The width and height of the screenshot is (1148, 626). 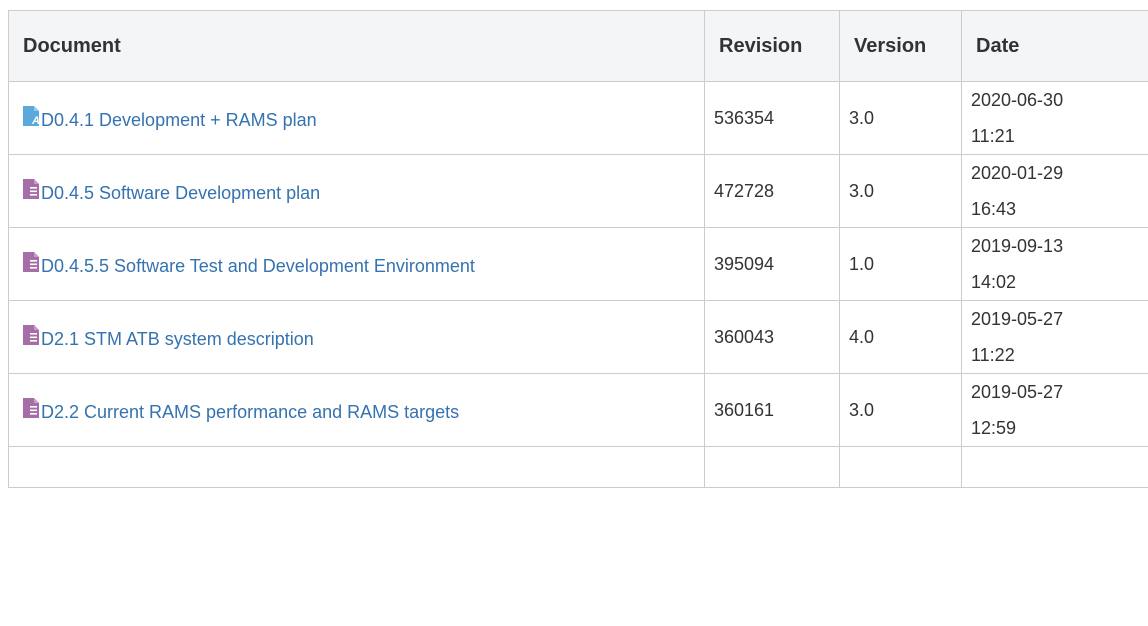 What do you see at coordinates (1054, 410) in the screenshot?
I see `date-cell: 2019-05-27 12:59` at bounding box center [1054, 410].